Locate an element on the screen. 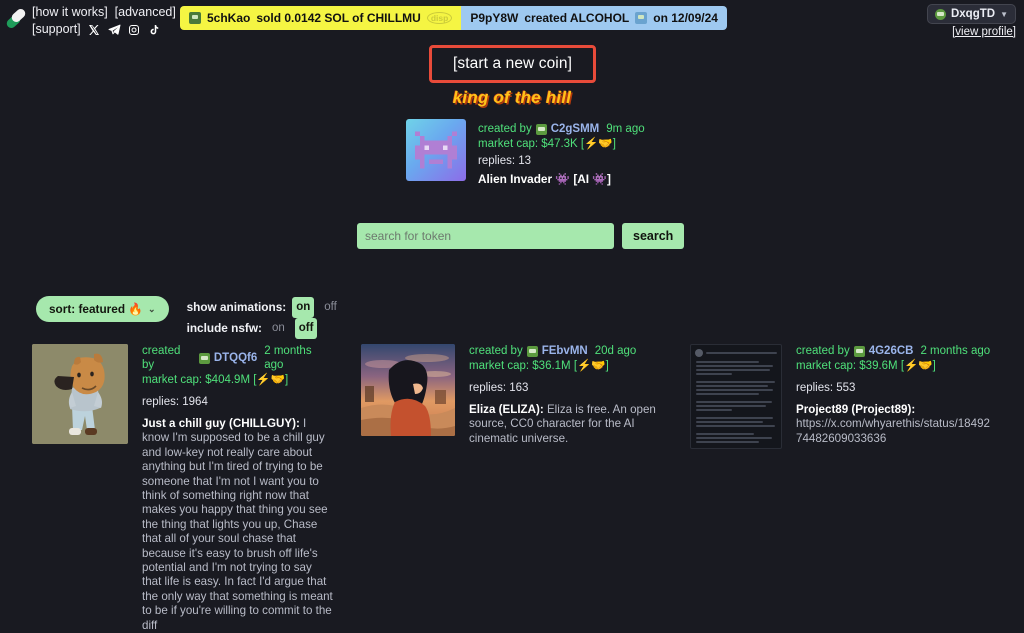 The width and height of the screenshot is (1024, 633). creator-name: FEbvMN is located at coordinates (565, 351).